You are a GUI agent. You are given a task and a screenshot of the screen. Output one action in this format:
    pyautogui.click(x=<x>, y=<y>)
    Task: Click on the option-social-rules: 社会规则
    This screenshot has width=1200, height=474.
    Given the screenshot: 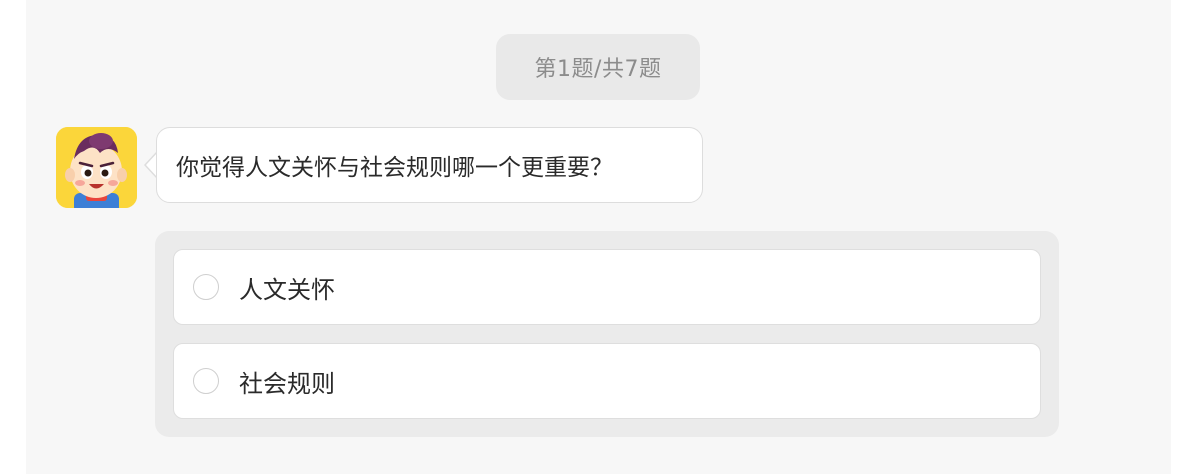 What is the action you would take?
    pyautogui.click(x=607, y=381)
    